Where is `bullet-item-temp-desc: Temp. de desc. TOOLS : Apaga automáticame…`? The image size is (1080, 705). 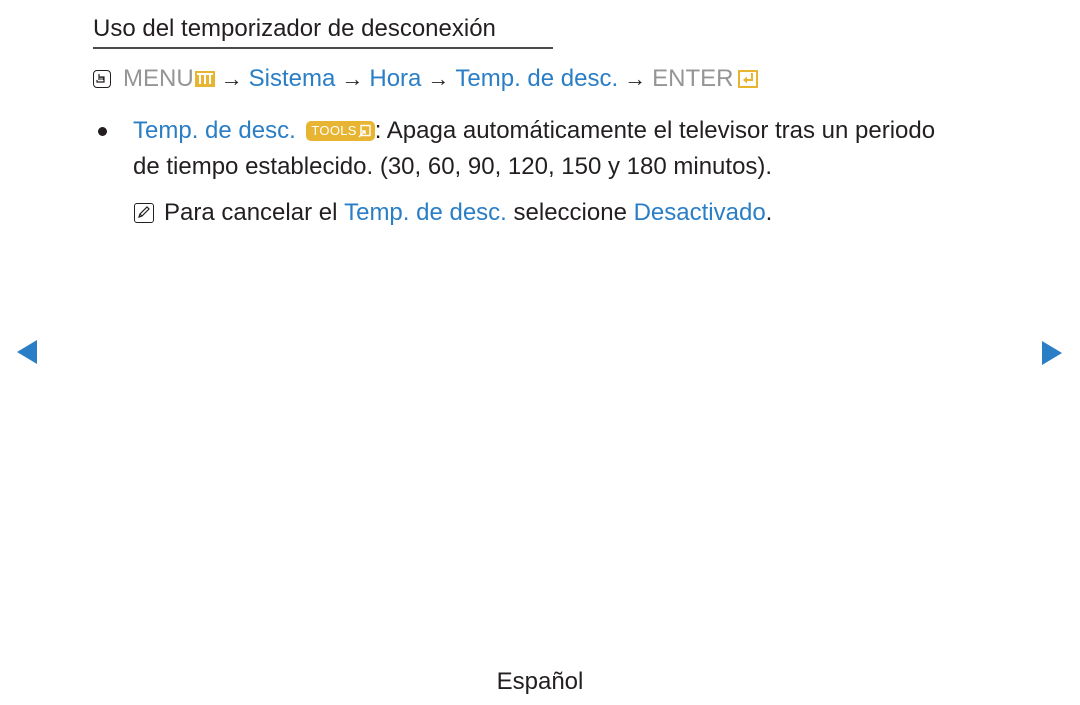 bullet-item-temp-desc: Temp. de desc. TOOLS : Apaga automáticame… is located at coordinates (563, 149).